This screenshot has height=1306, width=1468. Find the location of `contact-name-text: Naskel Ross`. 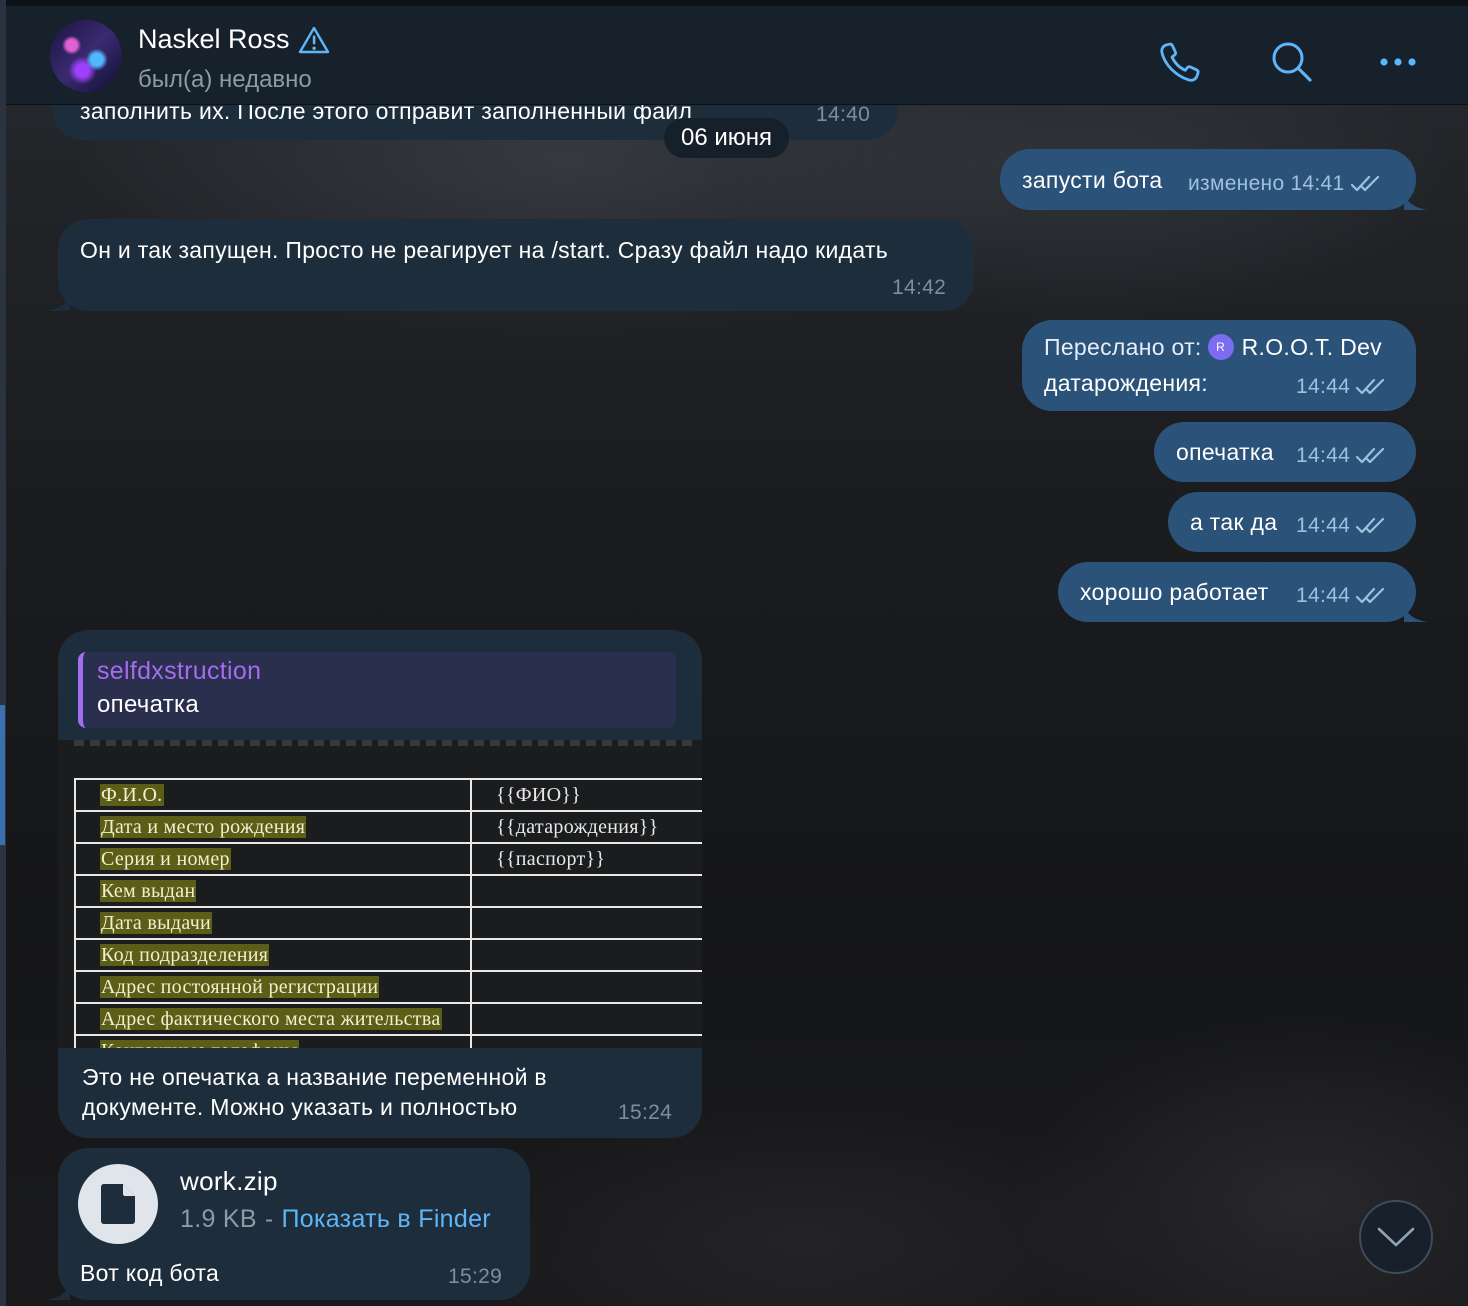

contact-name-text: Naskel Ross is located at coordinates (214, 39).